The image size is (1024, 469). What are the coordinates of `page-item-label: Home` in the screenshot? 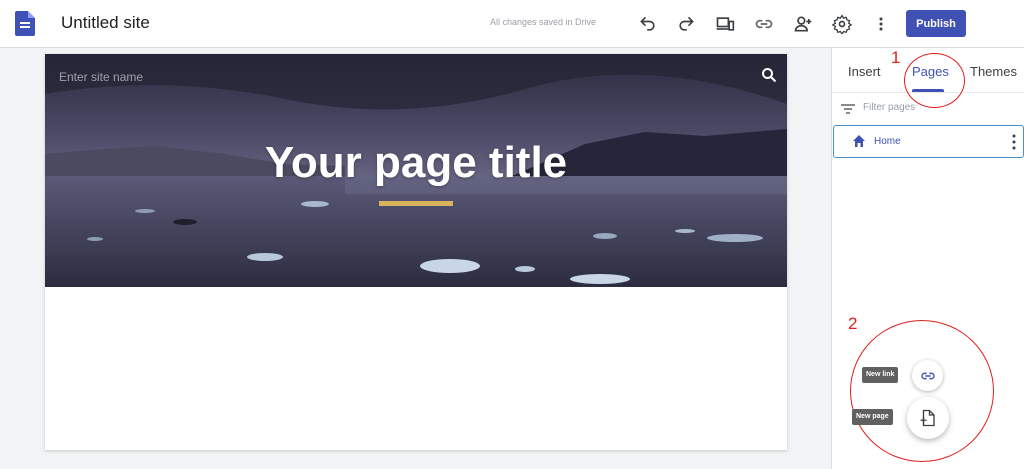 It's located at (887, 141).